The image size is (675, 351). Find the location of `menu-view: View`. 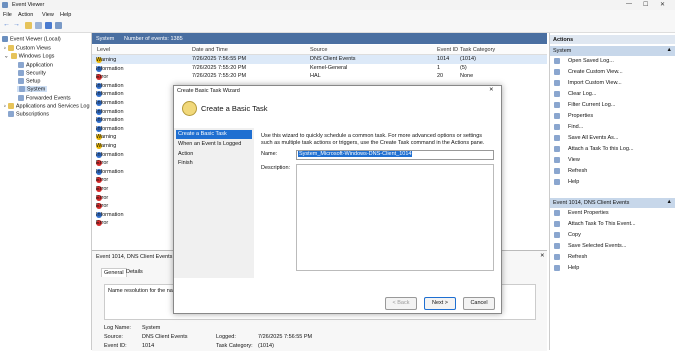

menu-view: View is located at coordinates (48, 15).